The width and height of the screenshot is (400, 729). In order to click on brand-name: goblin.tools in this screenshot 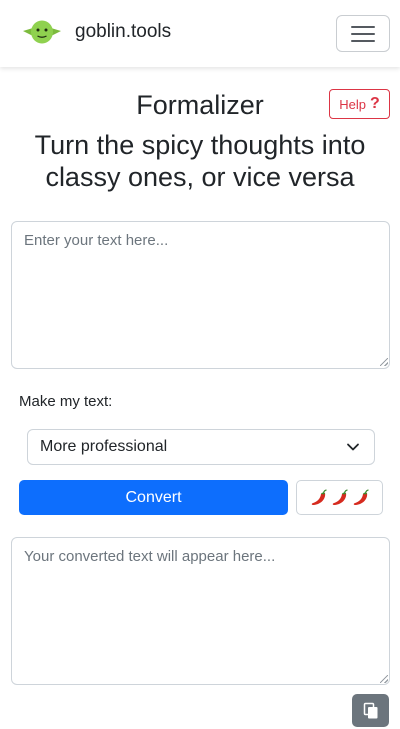, I will do `click(123, 31)`.